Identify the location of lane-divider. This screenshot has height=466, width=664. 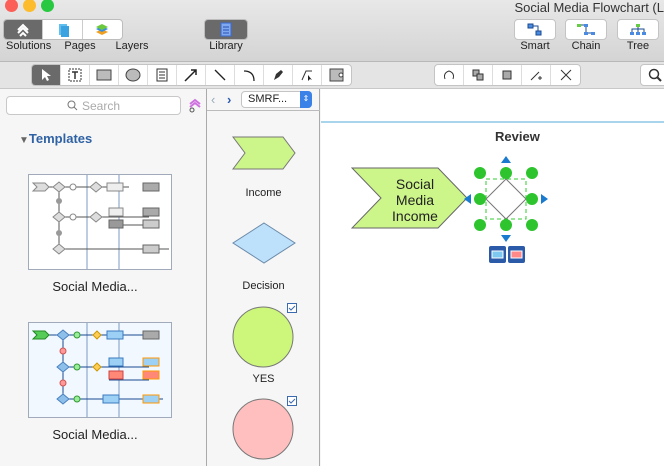
(492, 122).